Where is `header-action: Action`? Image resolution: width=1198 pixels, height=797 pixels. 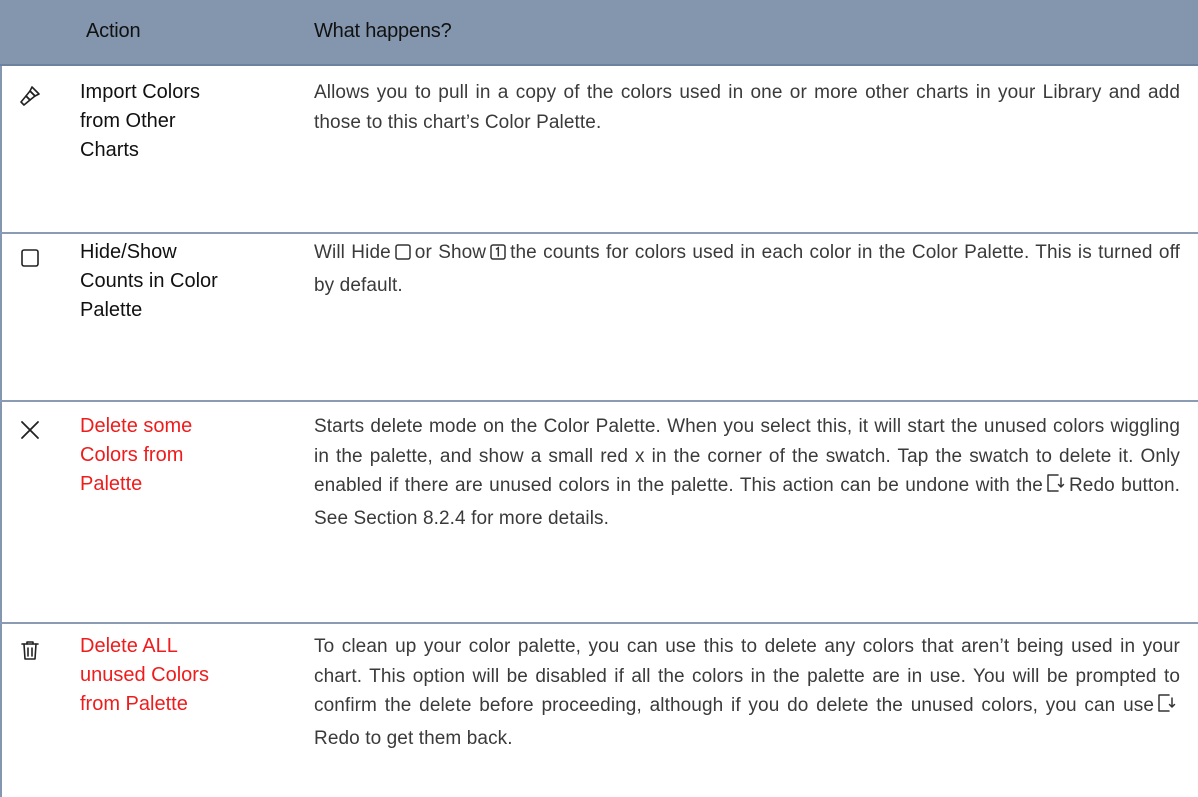
header-action: Action is located at coordinates (113, 31).